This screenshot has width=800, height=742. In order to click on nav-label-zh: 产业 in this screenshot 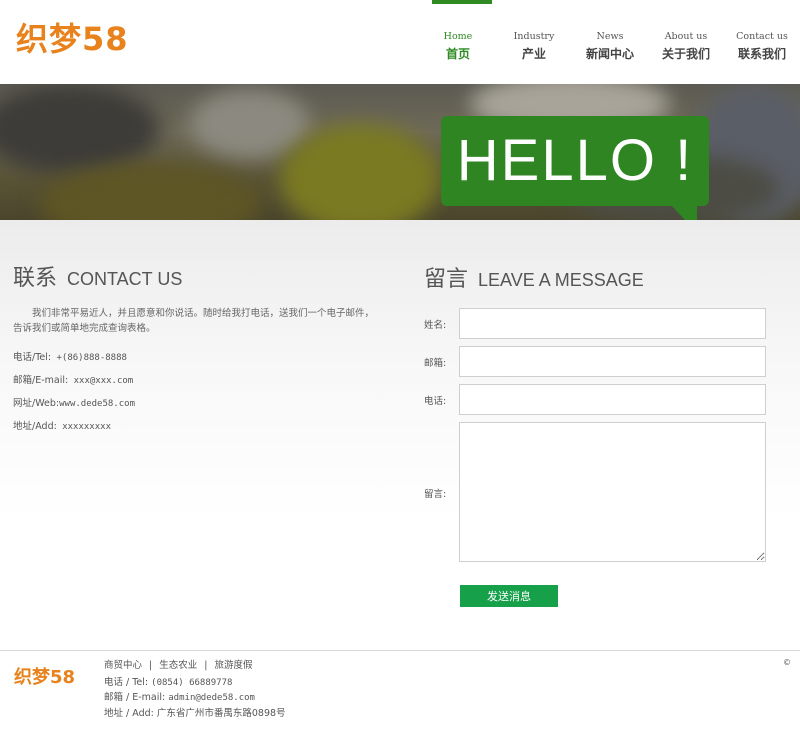, I will do `click(533, 54)`.